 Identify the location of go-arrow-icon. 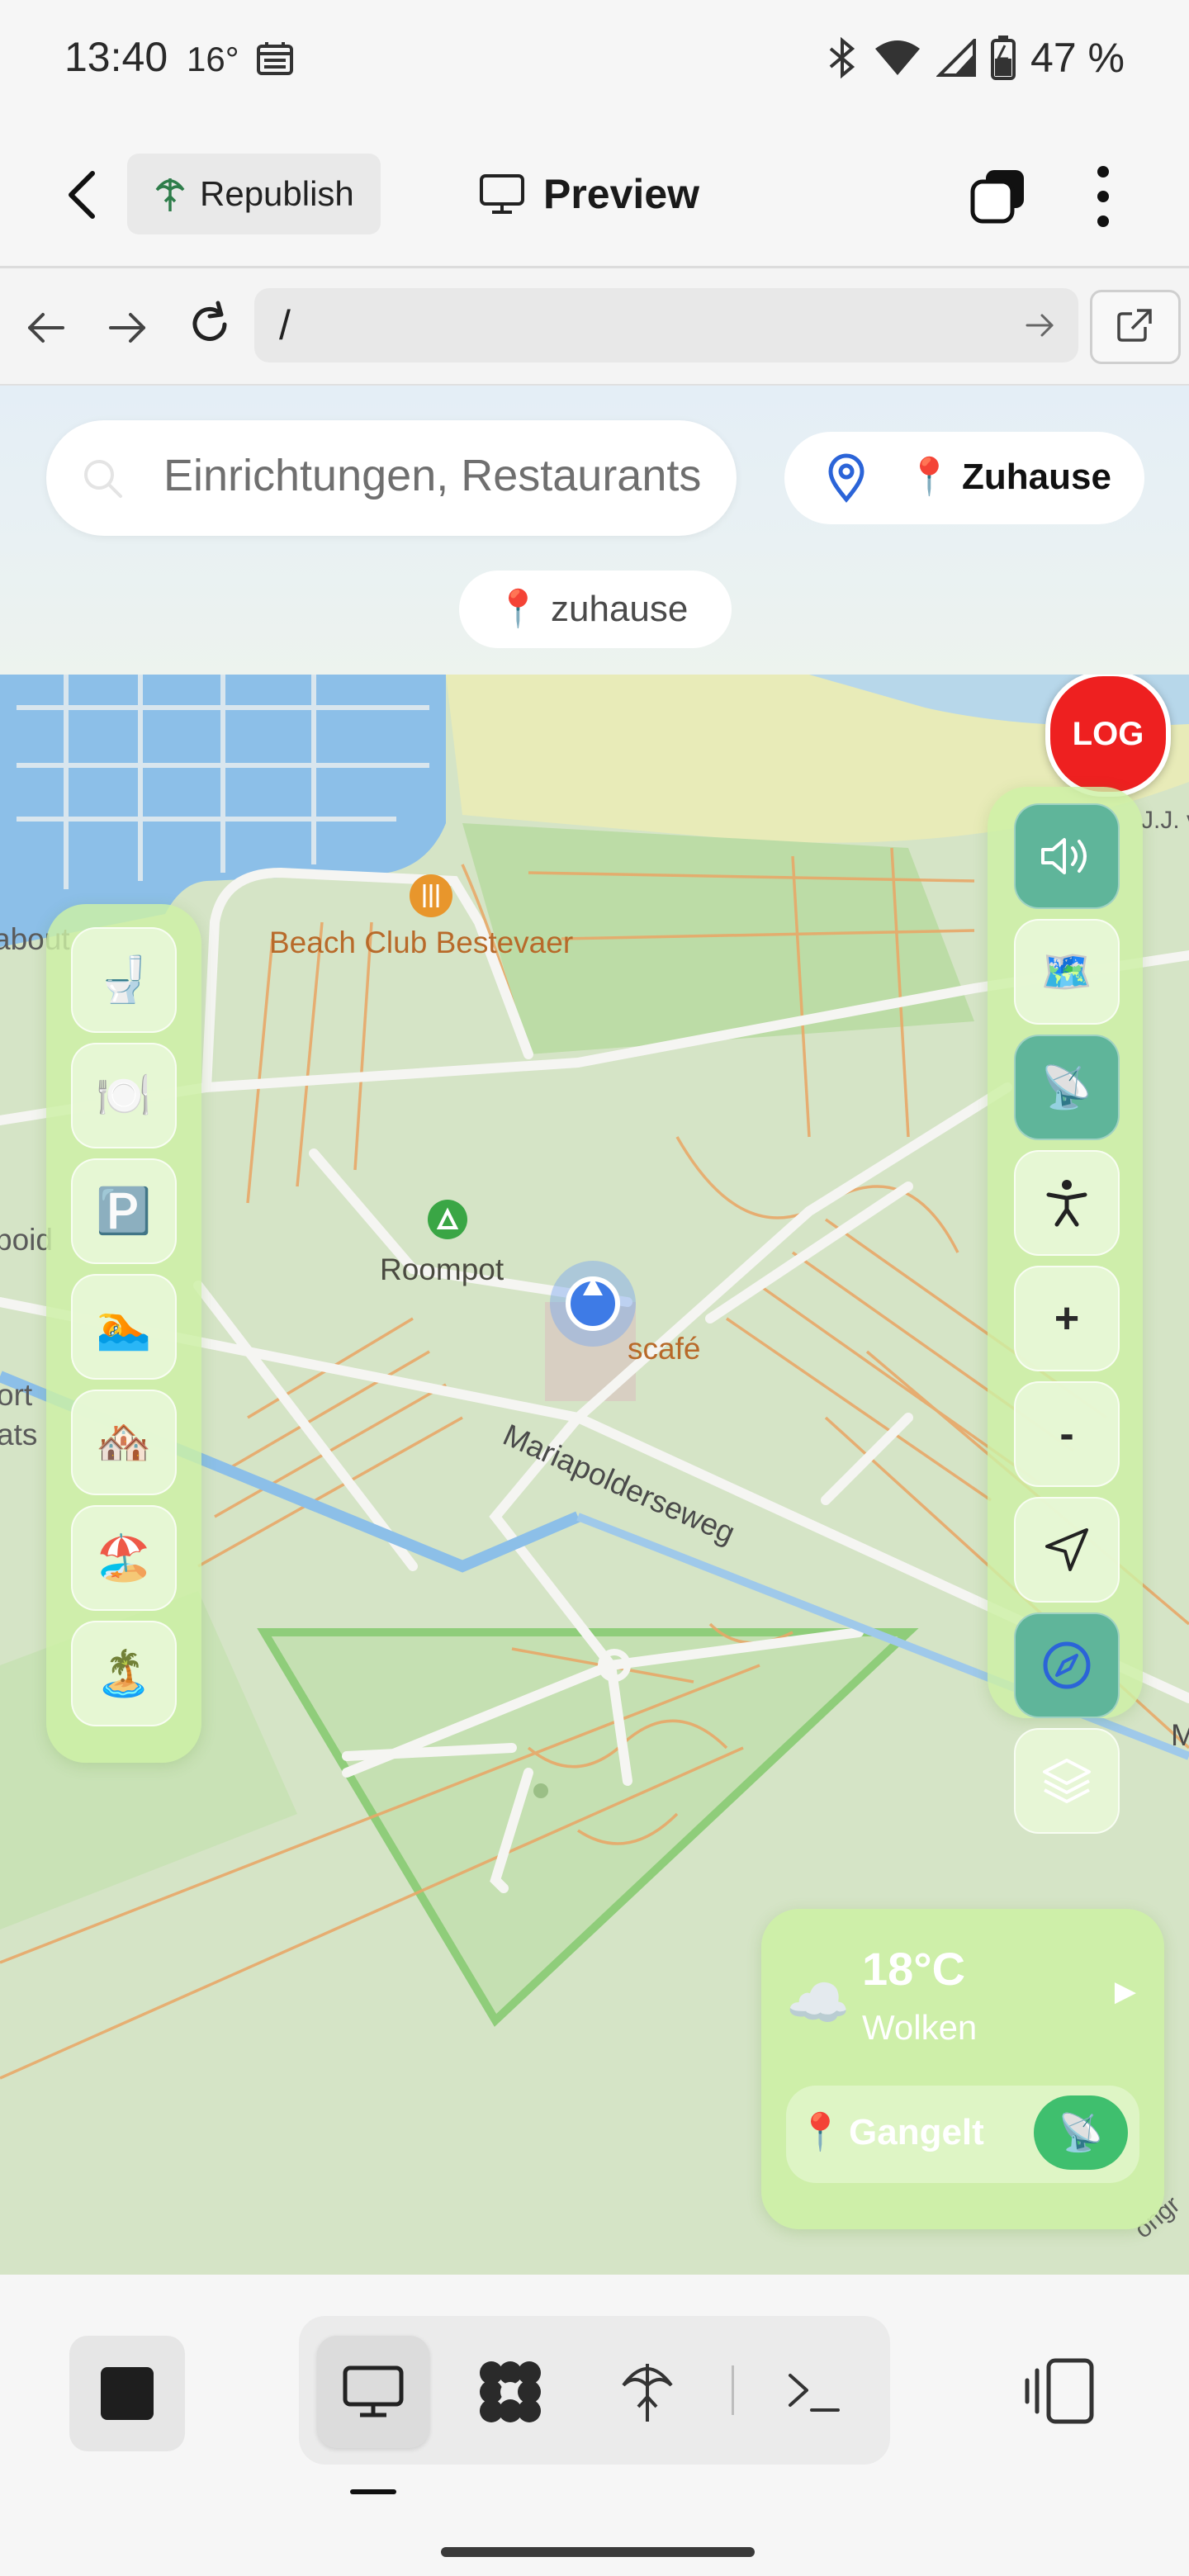
(1039, 325).